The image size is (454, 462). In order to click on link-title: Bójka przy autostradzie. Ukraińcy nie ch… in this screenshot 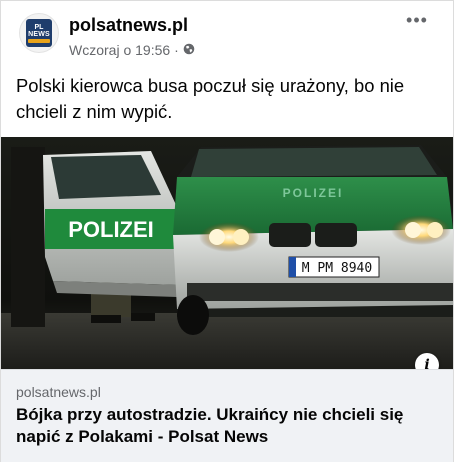, I will do `click(228, 426)`.